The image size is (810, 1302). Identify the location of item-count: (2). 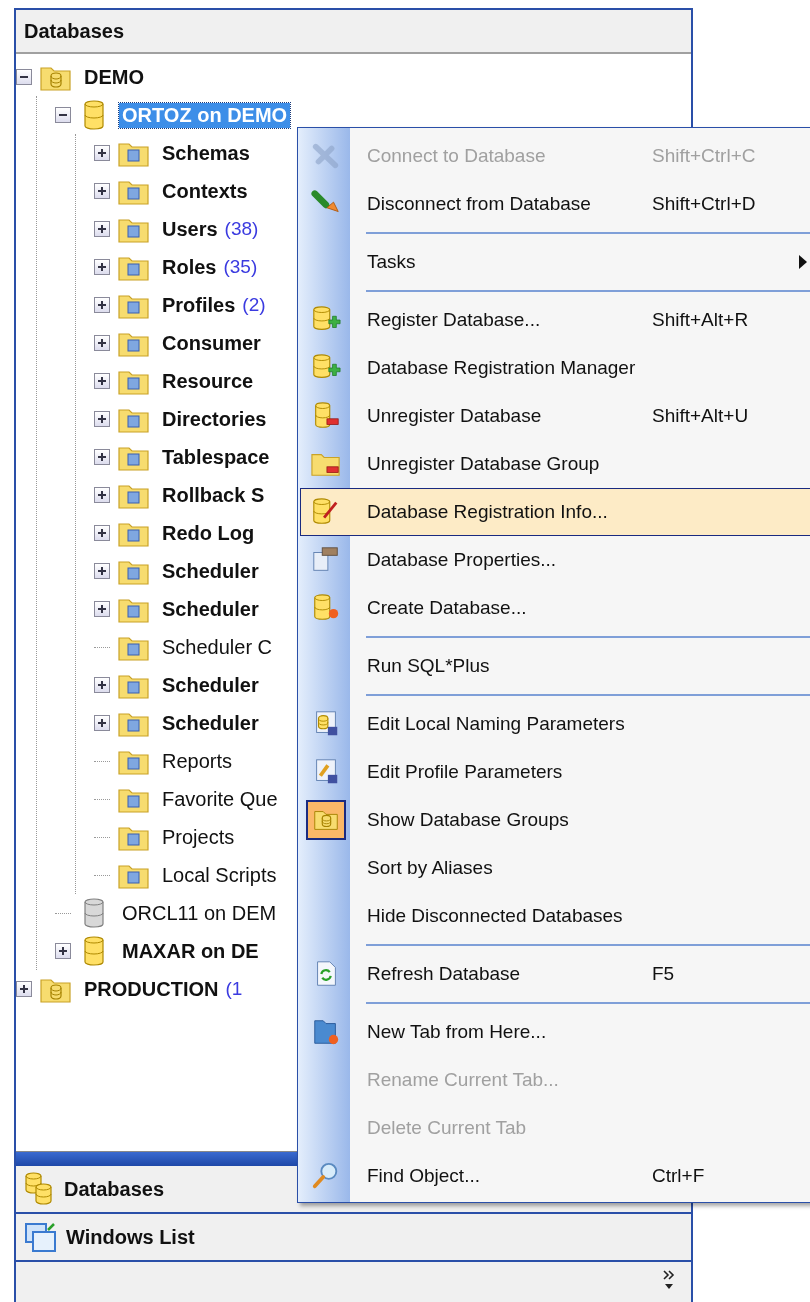
(254, 305).